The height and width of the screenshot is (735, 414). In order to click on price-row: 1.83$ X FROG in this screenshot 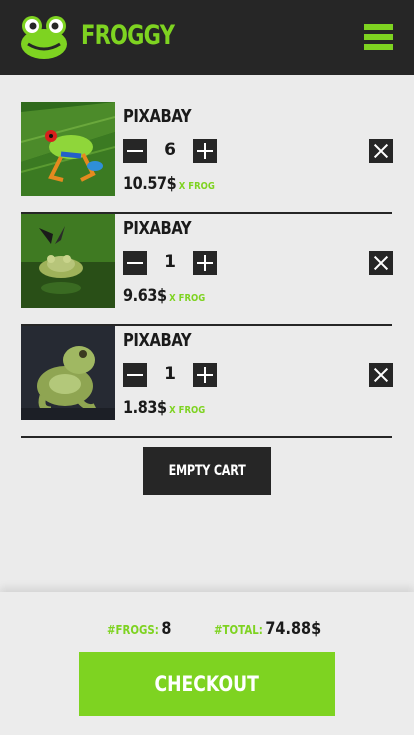, I will do `click(164, 408)`.